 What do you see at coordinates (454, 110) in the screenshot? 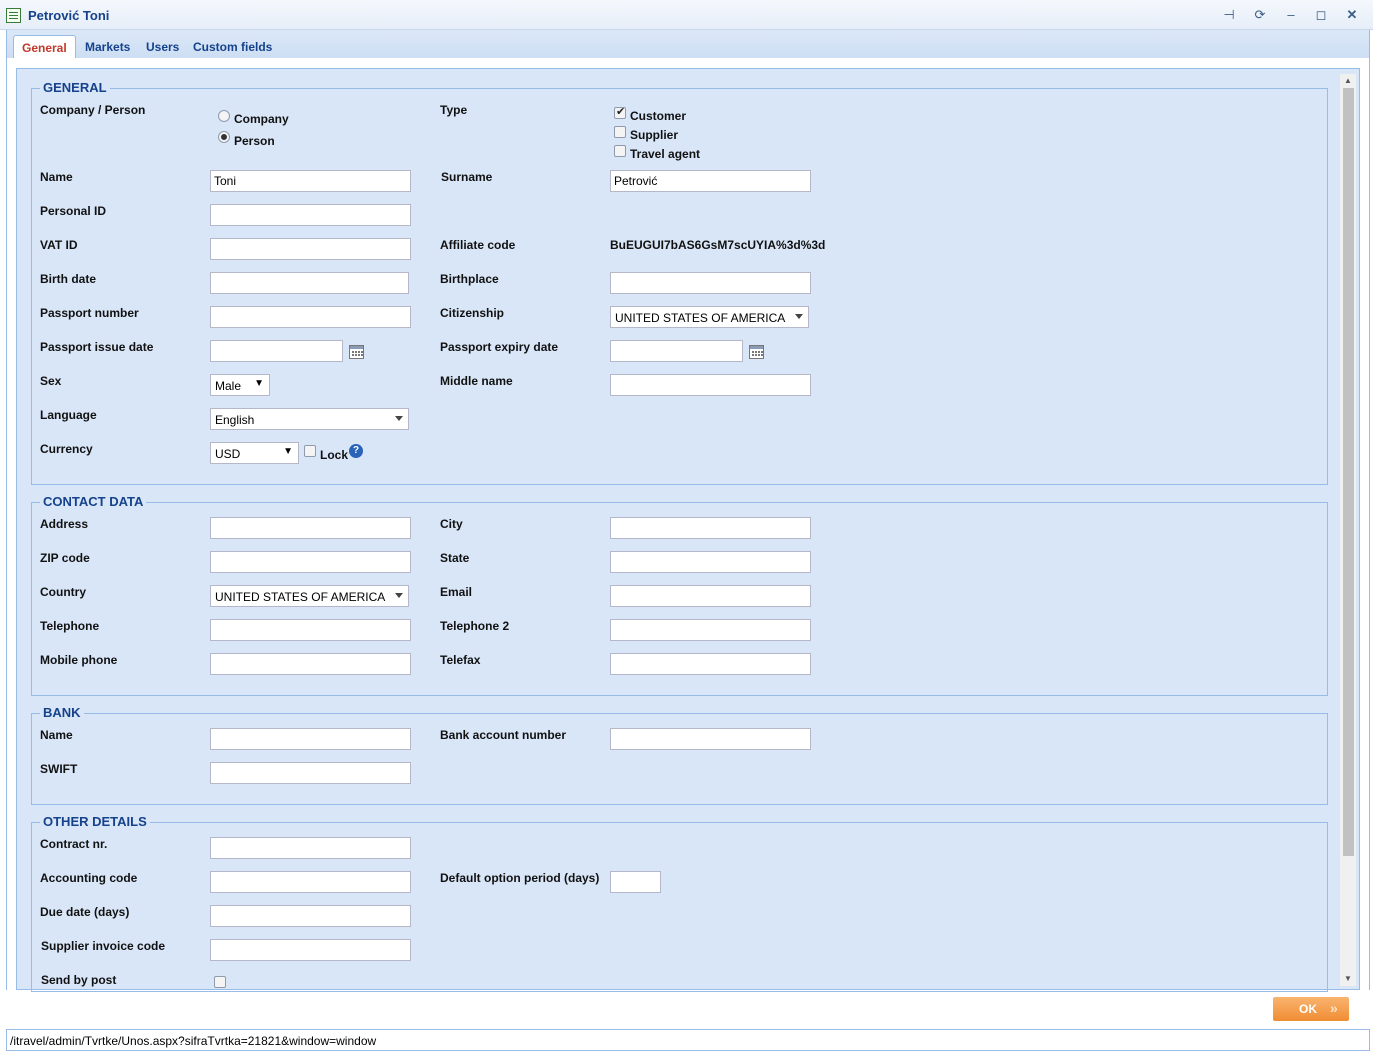
I see `type-label: Type` at bounding box center [454, 110].